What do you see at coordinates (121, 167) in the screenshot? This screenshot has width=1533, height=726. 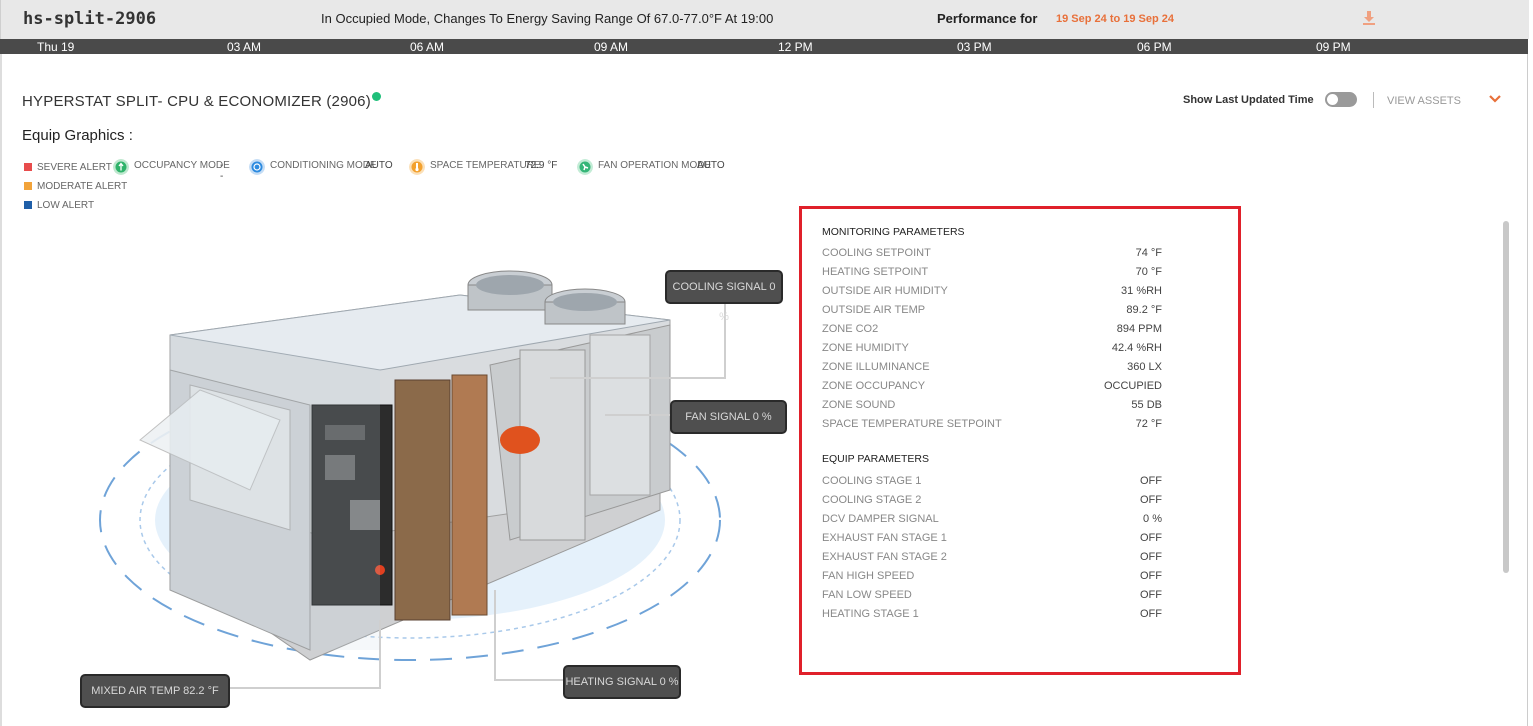 I see `occupancy-icon` at bounding box center [121, 167].